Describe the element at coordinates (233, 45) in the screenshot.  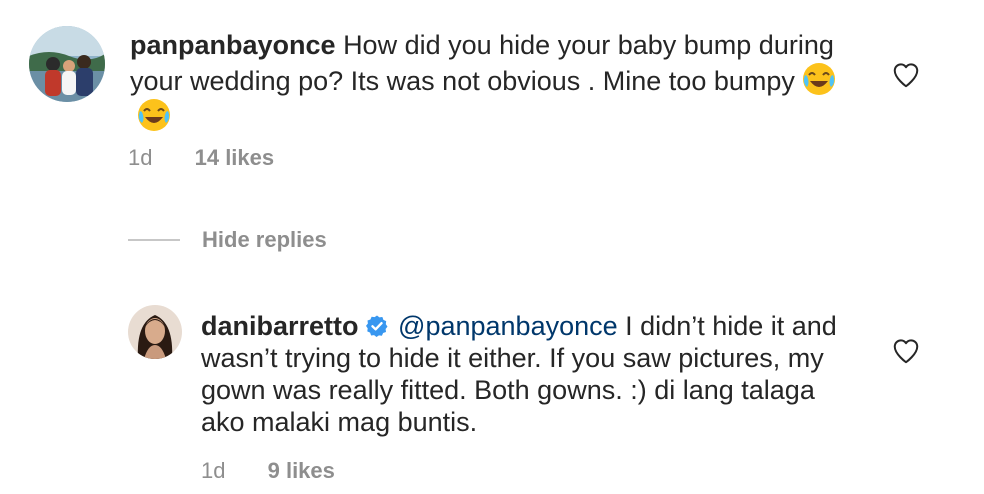
I see `comment-username: panpanbayonce` at that location.